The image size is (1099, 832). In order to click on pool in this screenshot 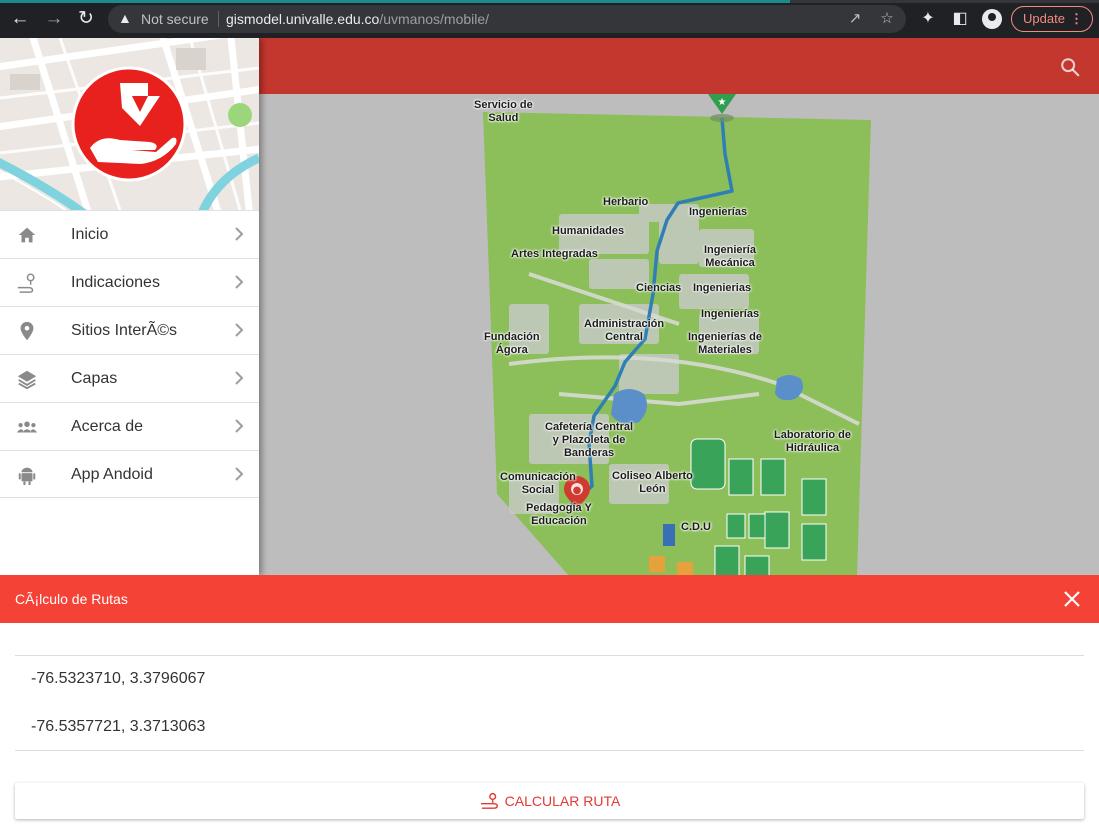, I will do `click(669, 535)`.